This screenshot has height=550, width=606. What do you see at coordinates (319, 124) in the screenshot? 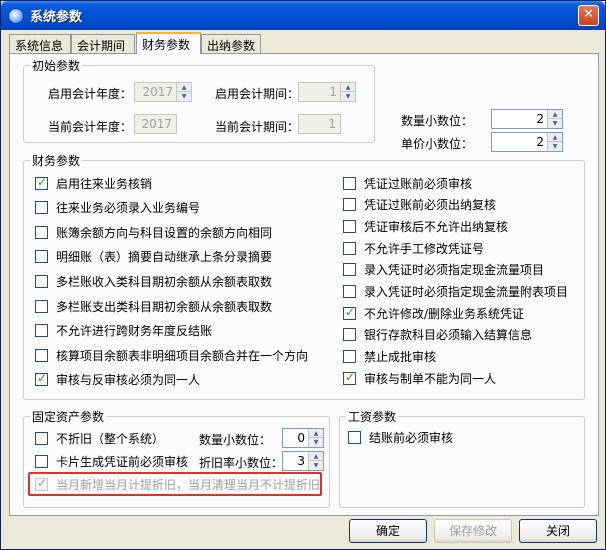
I see `current-period-field: 1` at bounding box center [319, 124].